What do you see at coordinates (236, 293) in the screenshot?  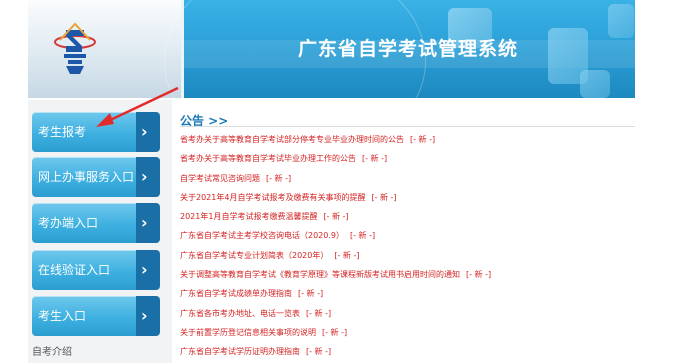 I see `announcement-link: 广东省自学考试成绩单办理指南` at bounding box center [236, 293].